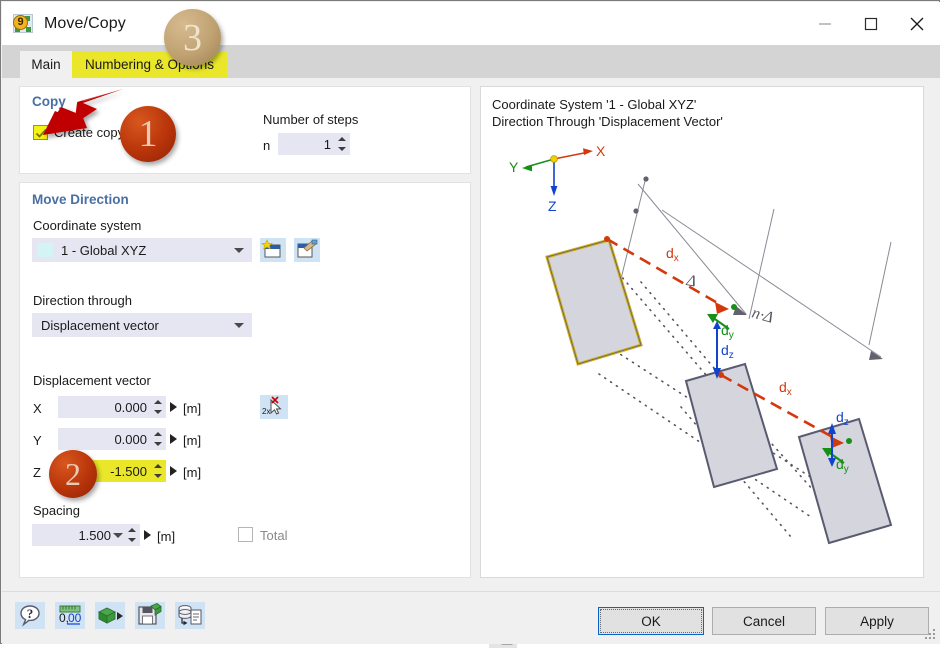  Describe the element at coordinates (150, 615) in the screenshot. I see `save-icon` at that location.